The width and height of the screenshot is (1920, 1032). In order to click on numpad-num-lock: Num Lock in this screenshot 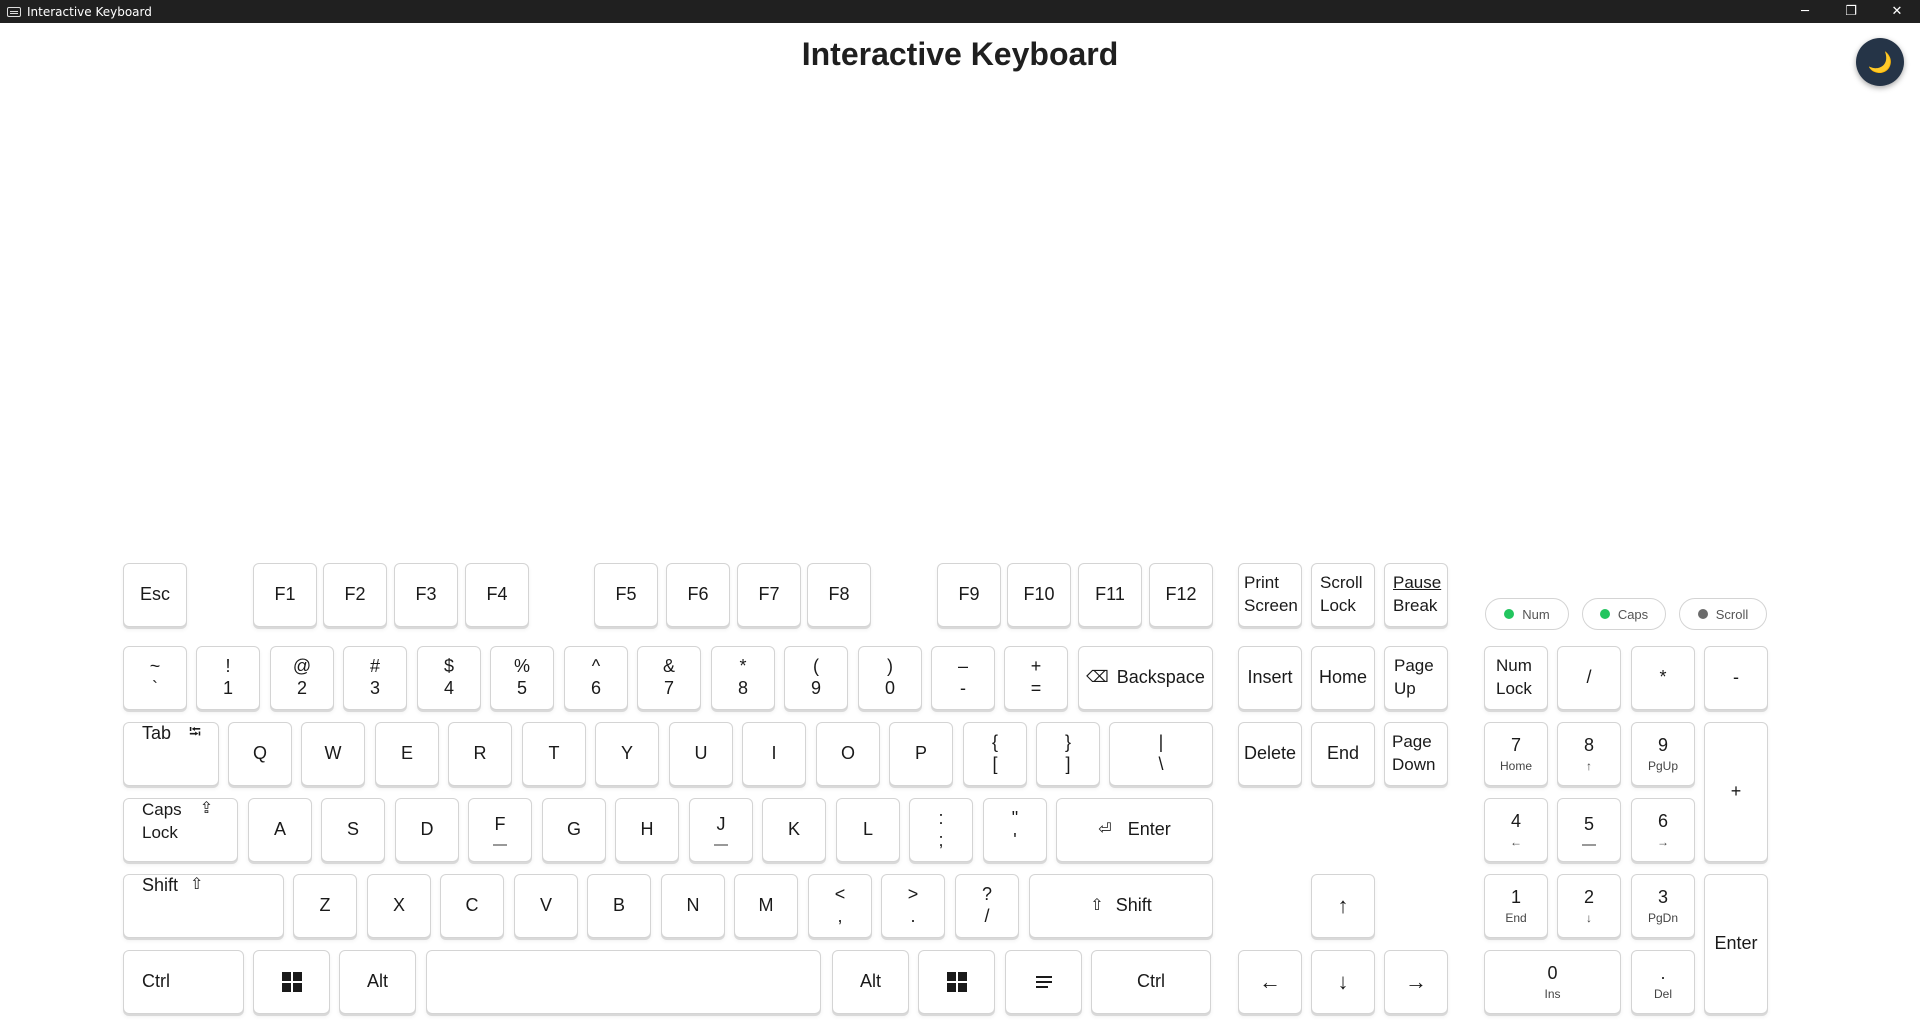, I will do `click(1516, 678)`.